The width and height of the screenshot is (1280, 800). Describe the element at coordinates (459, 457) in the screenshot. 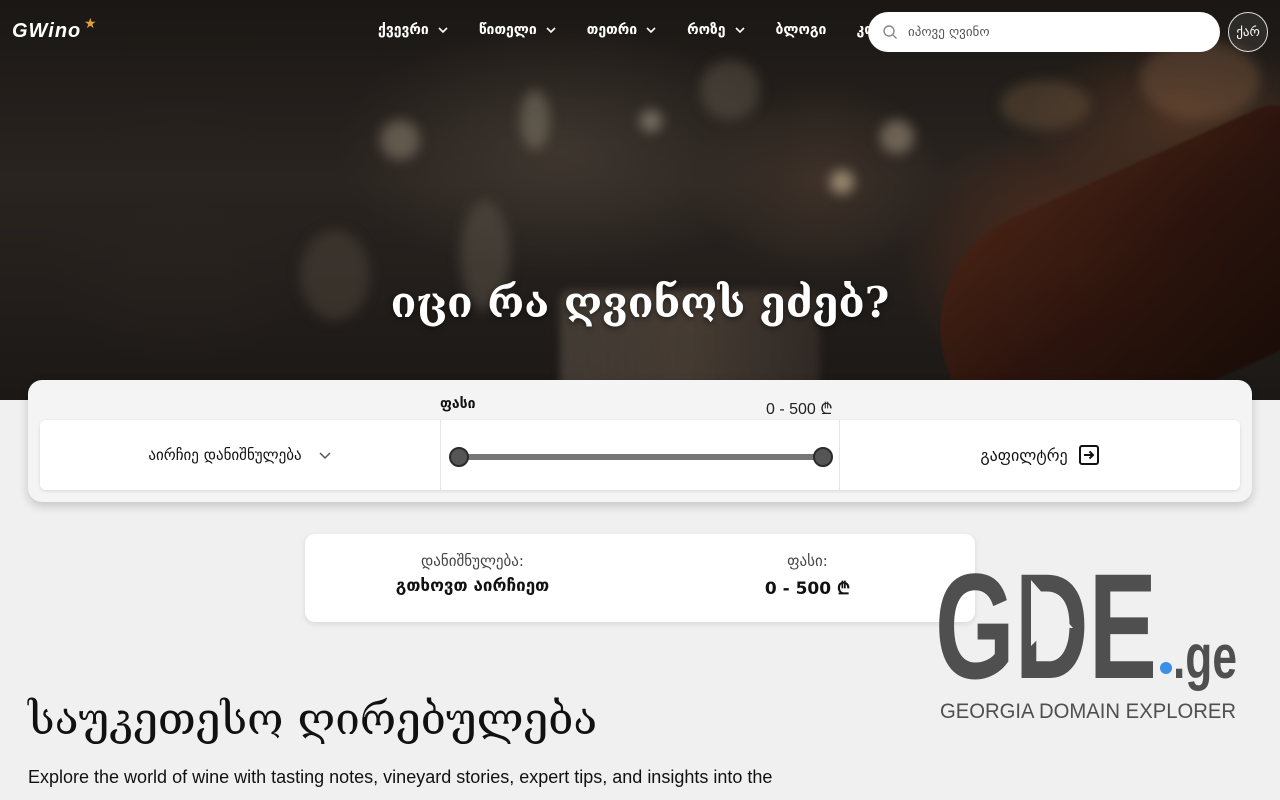

I see `slider-min-handle` at that location.